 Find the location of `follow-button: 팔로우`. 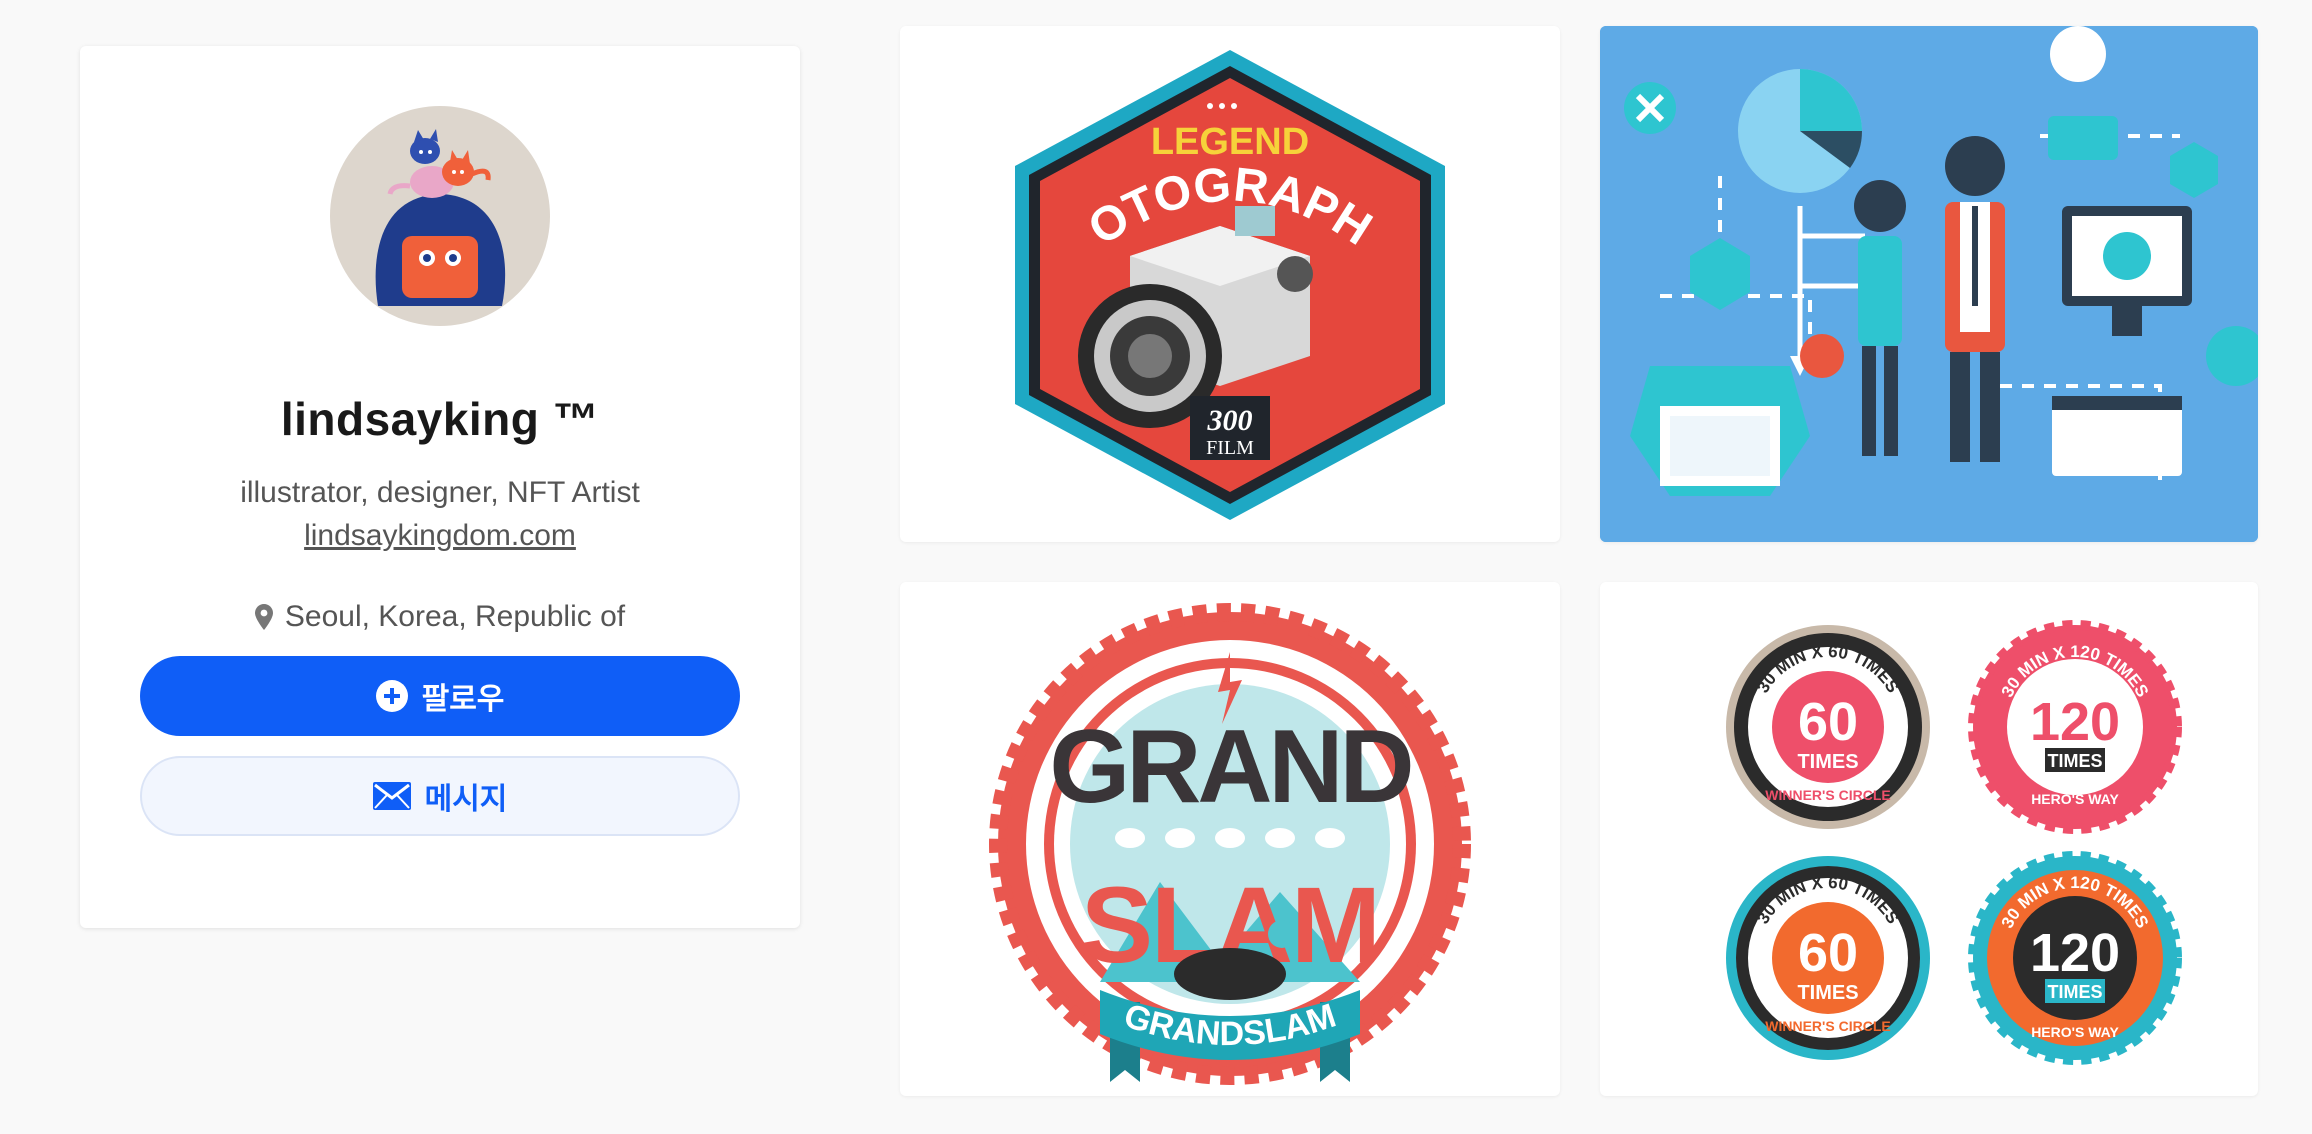

follow-button: 팔로우 is located at coordinates (440, 696).